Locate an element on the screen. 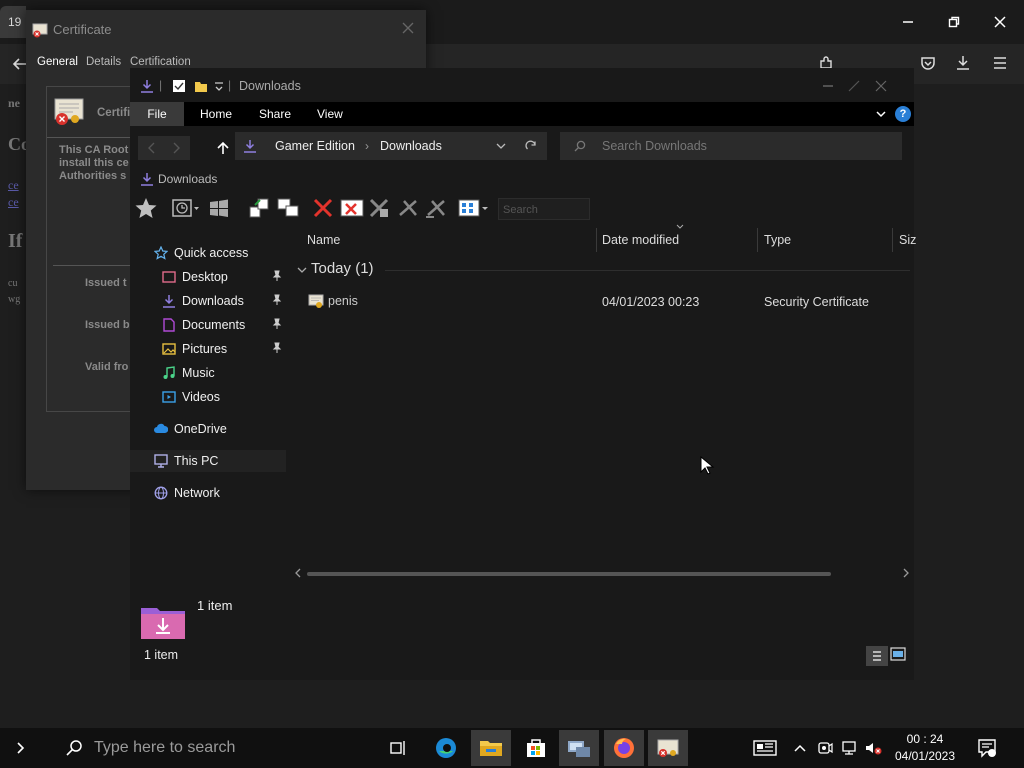 The width and height of the screenshot is (1024, 768). videos-folder-icon is located at coordinates (169, 397).